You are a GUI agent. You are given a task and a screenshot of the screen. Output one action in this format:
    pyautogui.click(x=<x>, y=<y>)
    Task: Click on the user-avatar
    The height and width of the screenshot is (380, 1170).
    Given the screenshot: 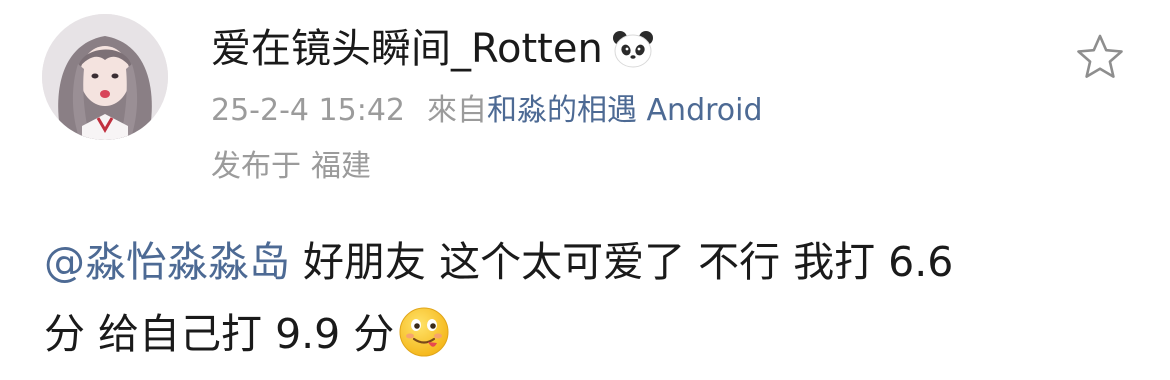 What is the action you would take?
    pyautogui.click(x=105, y=77)
    